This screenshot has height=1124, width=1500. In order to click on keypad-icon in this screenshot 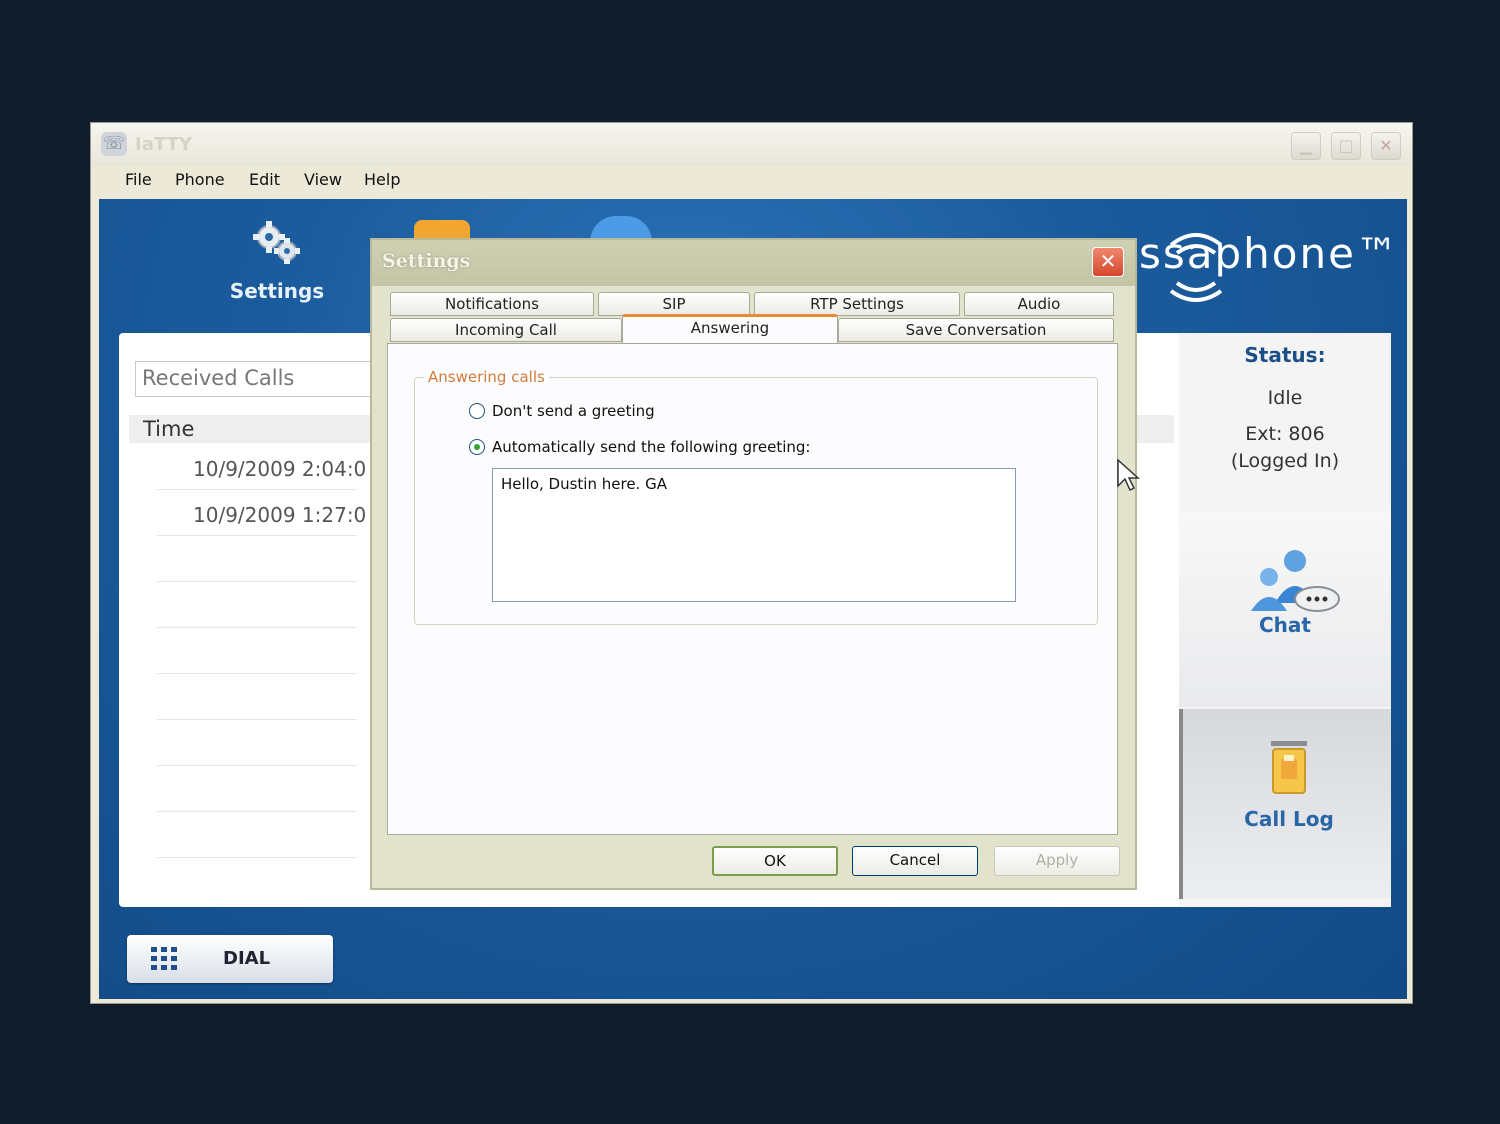, I will do `click(164, 958)`.